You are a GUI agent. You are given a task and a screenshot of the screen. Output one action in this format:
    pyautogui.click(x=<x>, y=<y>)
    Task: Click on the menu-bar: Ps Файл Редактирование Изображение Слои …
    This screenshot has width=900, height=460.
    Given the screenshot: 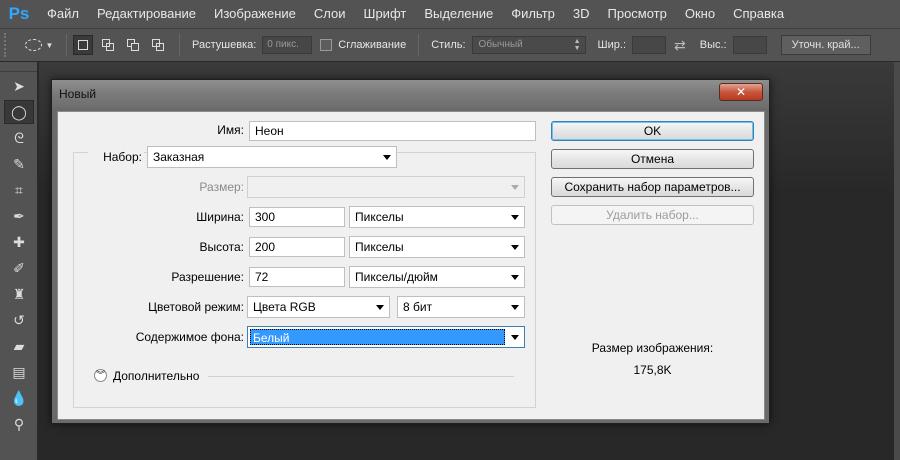 What is the action you would take?
    pyautogui.click(x=450, y=14)
    